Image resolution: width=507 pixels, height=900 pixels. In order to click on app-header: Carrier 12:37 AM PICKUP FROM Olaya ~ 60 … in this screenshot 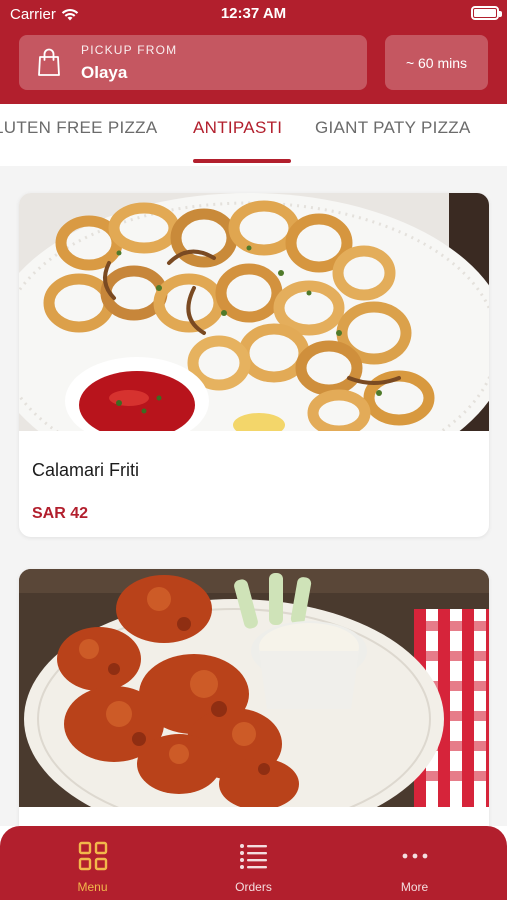, I will do `click(253, 52)`.